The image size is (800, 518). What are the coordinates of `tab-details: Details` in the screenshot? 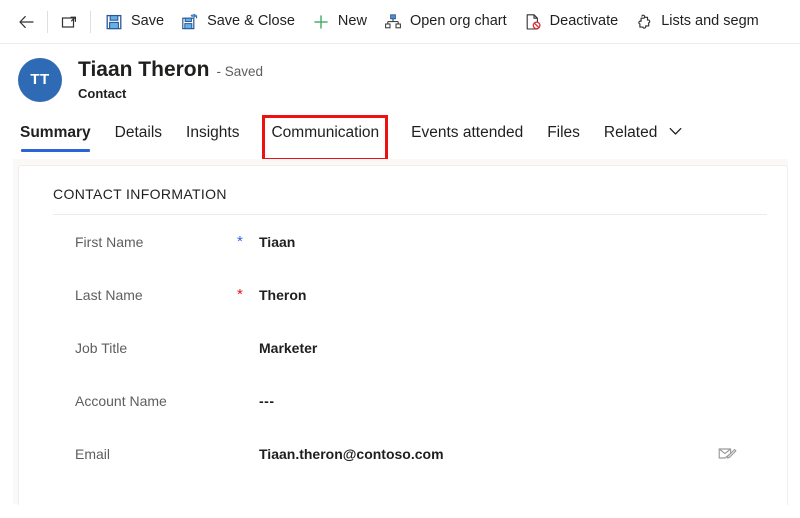 It's located at (138, 138).